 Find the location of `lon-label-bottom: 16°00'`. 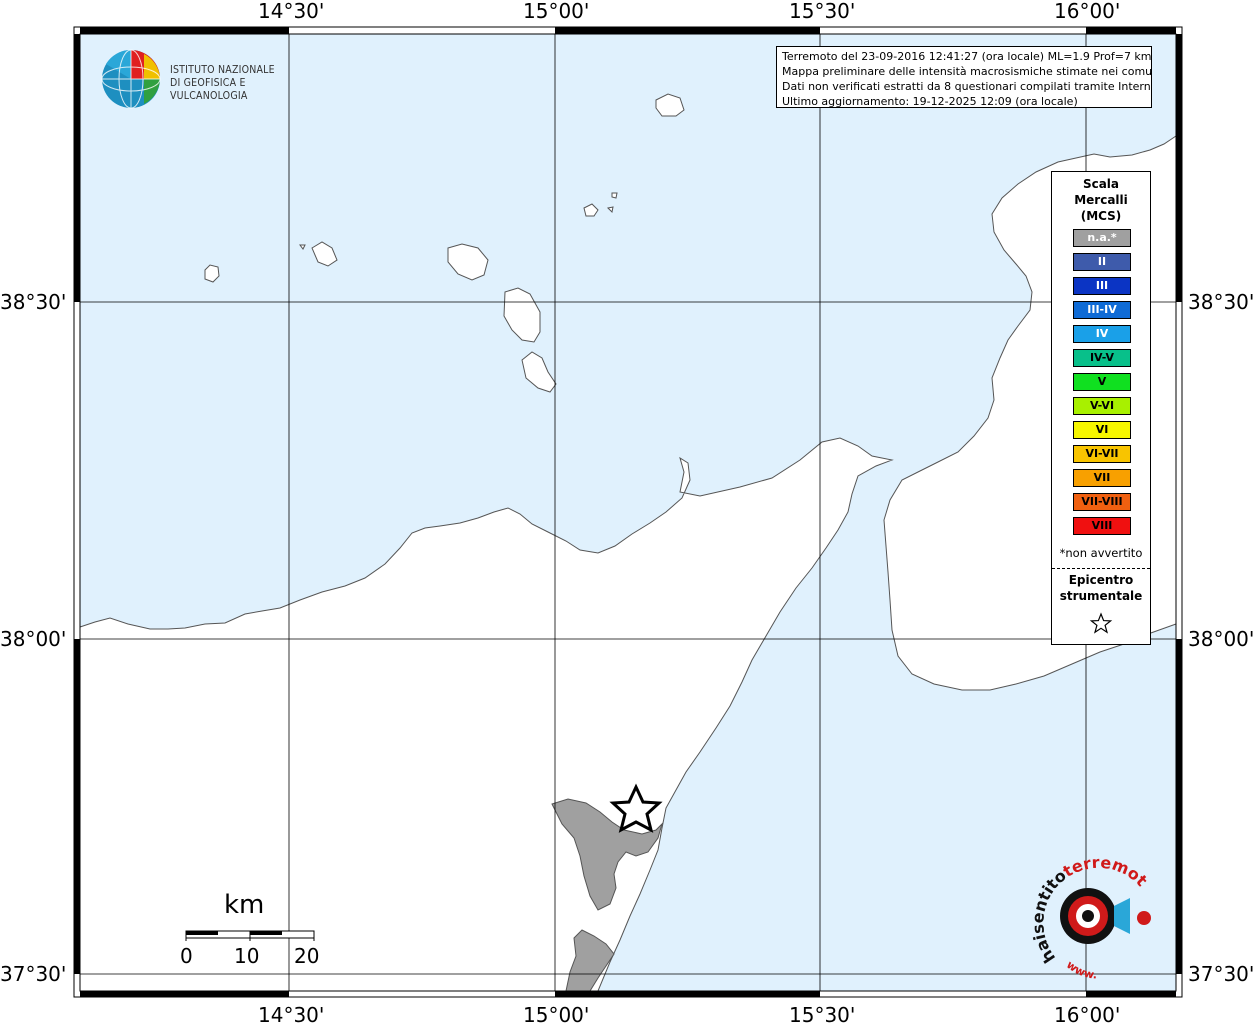

lon-label-bottom: 16°00' is located at coordinates (1087, 1015).